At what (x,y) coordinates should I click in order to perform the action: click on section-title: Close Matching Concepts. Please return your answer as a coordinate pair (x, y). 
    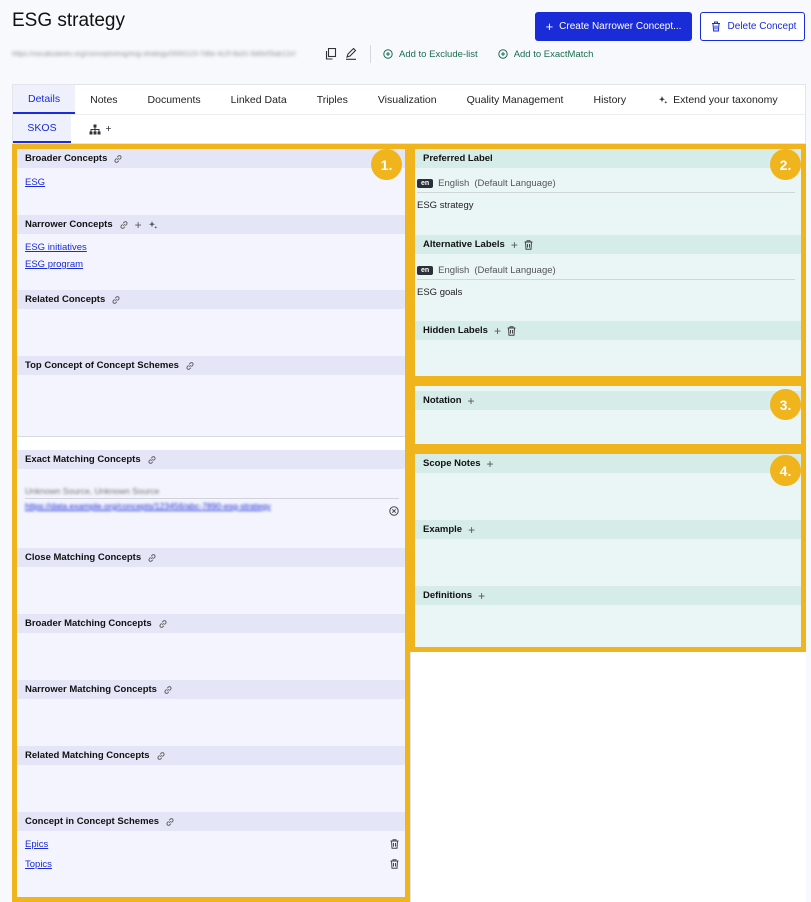
    Looking at the image, I should click on (83, 557).